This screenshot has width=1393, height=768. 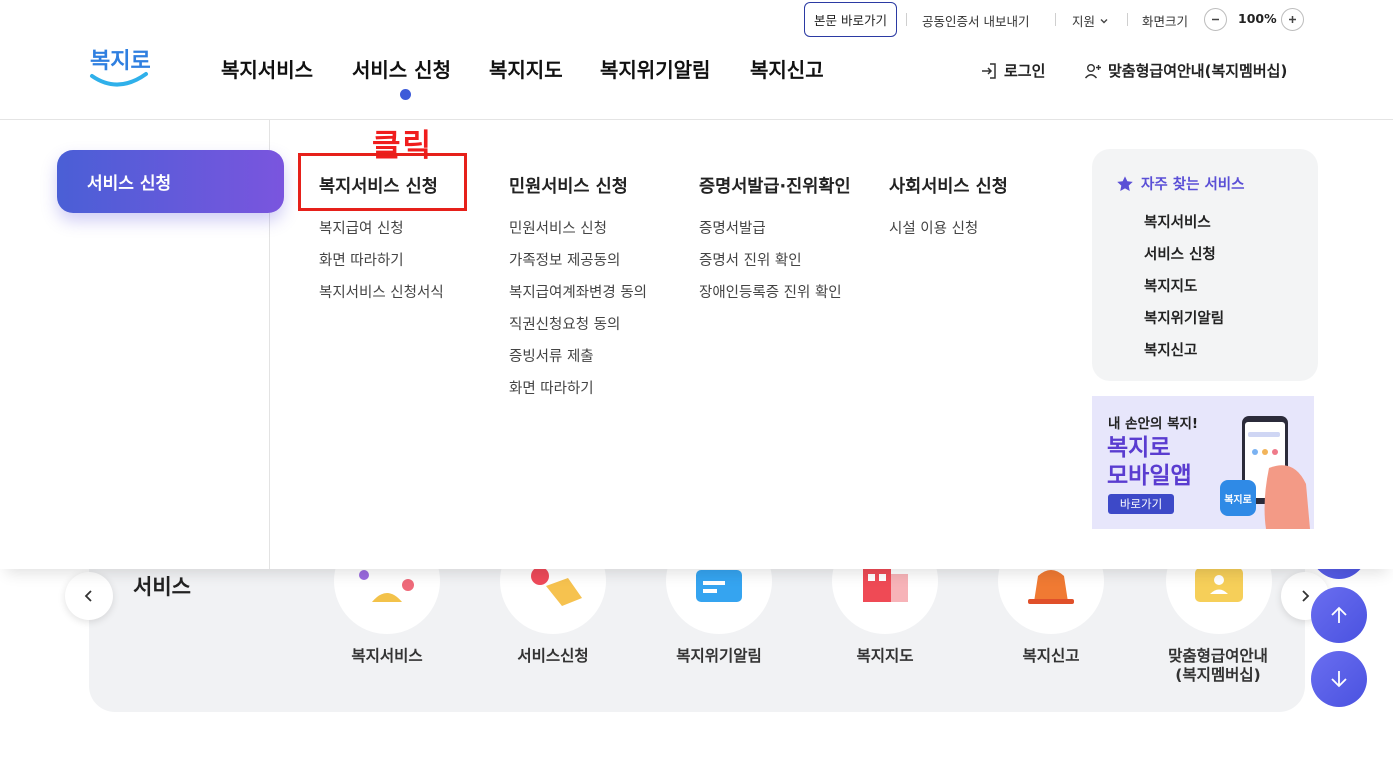 What do you see at coordinates (732, 227) in the screenshot?
I see `menu-item: 증명서발급` at bounding box center [732, 227].